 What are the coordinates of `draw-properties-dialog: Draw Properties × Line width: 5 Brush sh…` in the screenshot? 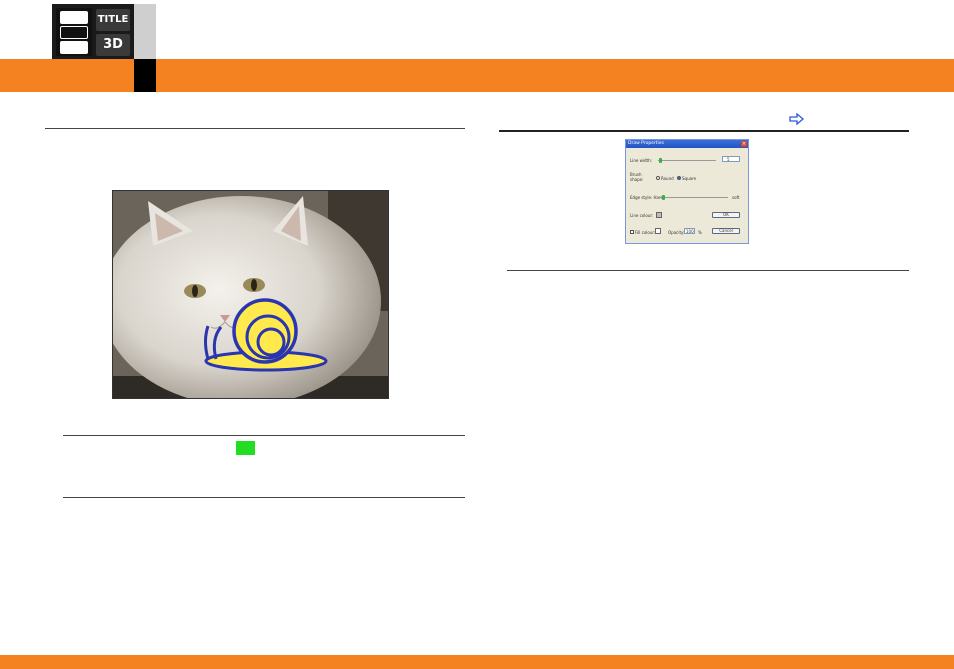 It's located at (687, 191).